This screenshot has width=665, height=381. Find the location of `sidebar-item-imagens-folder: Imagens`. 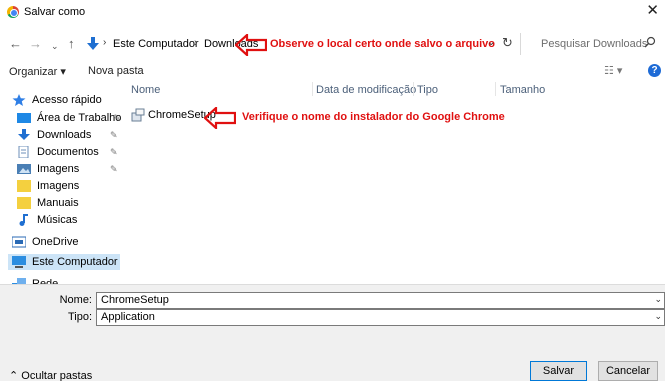

sidebar-item-imagens-folder: Imagens is located at coordinates (48, 186).